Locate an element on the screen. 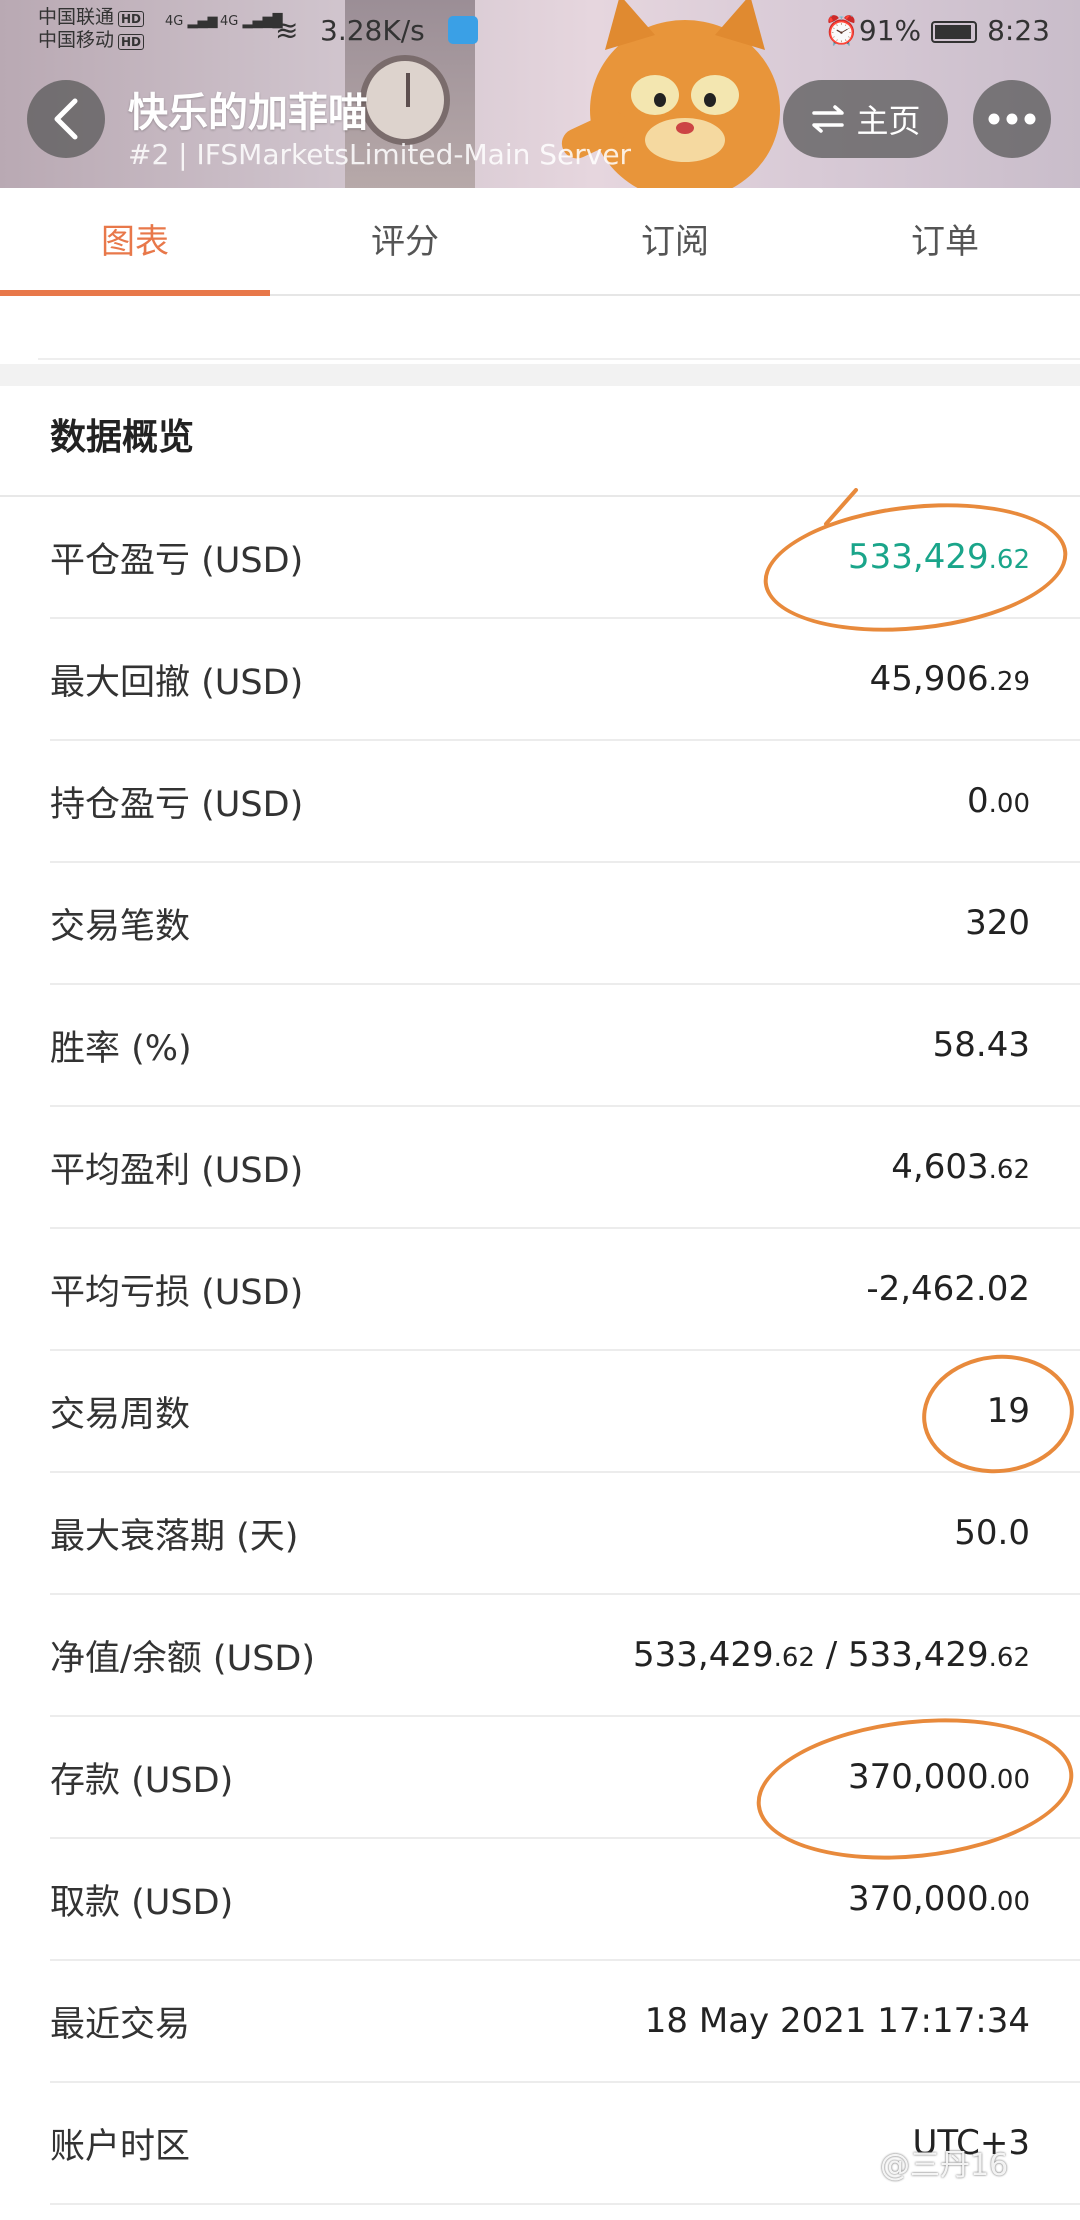 Image resolution: width=1080 pixels, height=2220 pixels. stat-row-withdrawals: 取款 (USD) 370,000.00 is located at coordinates (565, 1900).